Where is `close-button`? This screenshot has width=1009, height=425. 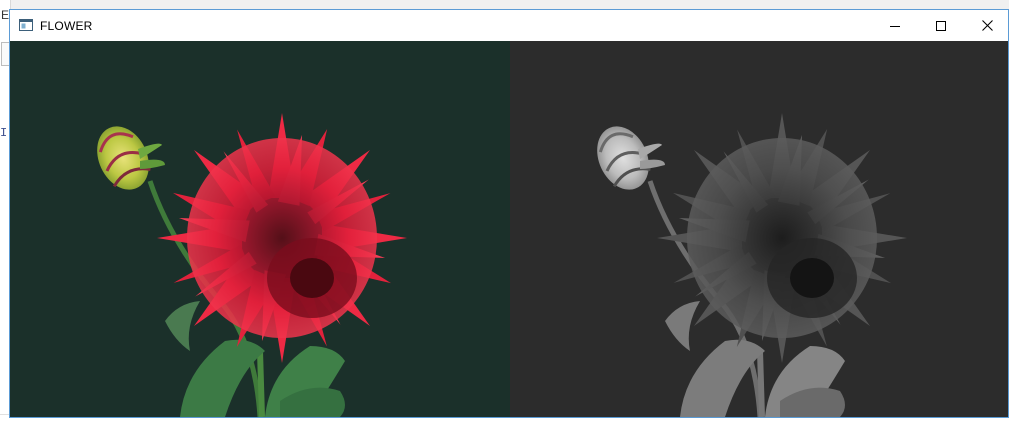
close-button is located at coordinates (986, 25).